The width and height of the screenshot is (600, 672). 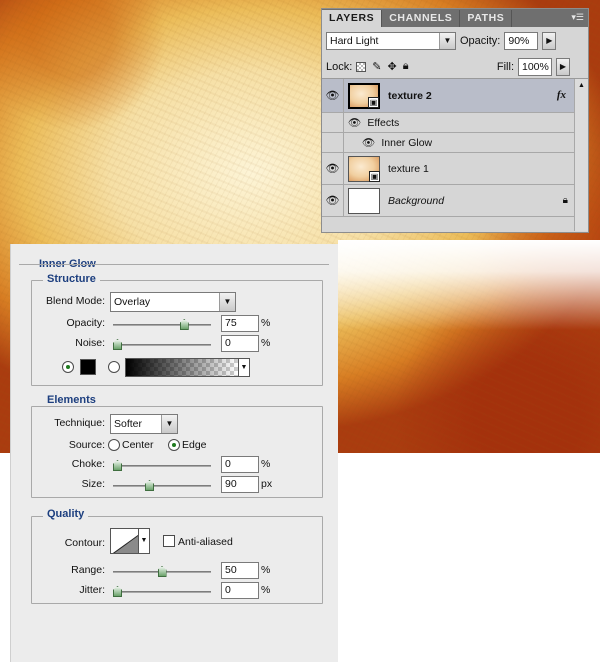 I want to click on size-label: Size:, so click(x=93, y=484).